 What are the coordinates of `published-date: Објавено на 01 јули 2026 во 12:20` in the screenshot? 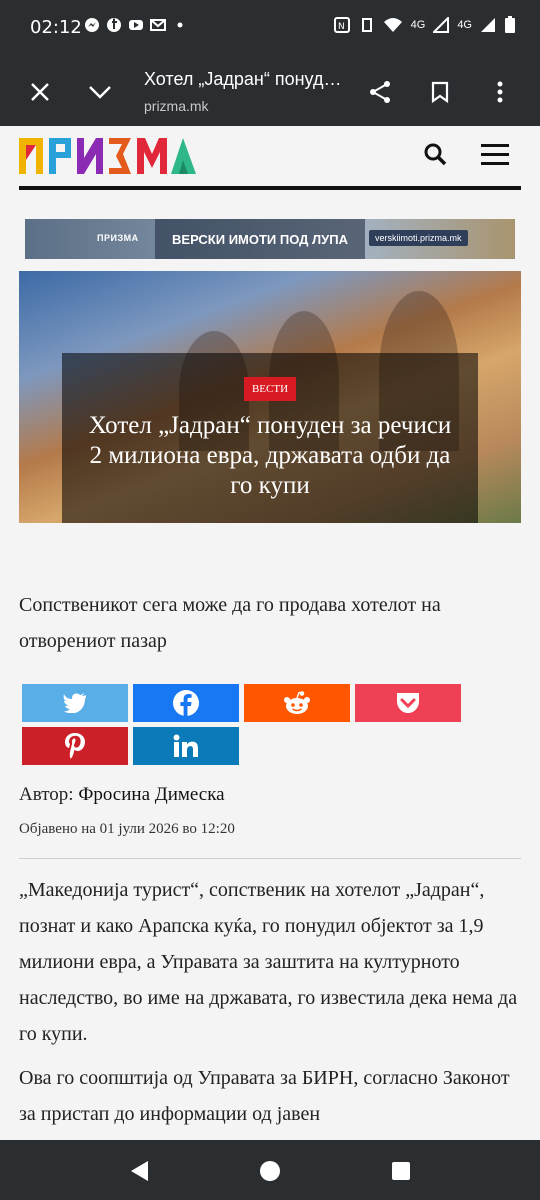 It's located at (127, 829).